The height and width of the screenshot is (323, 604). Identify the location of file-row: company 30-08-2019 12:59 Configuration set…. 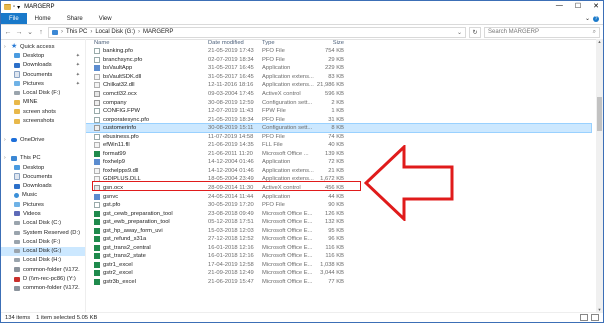
(338, 102).